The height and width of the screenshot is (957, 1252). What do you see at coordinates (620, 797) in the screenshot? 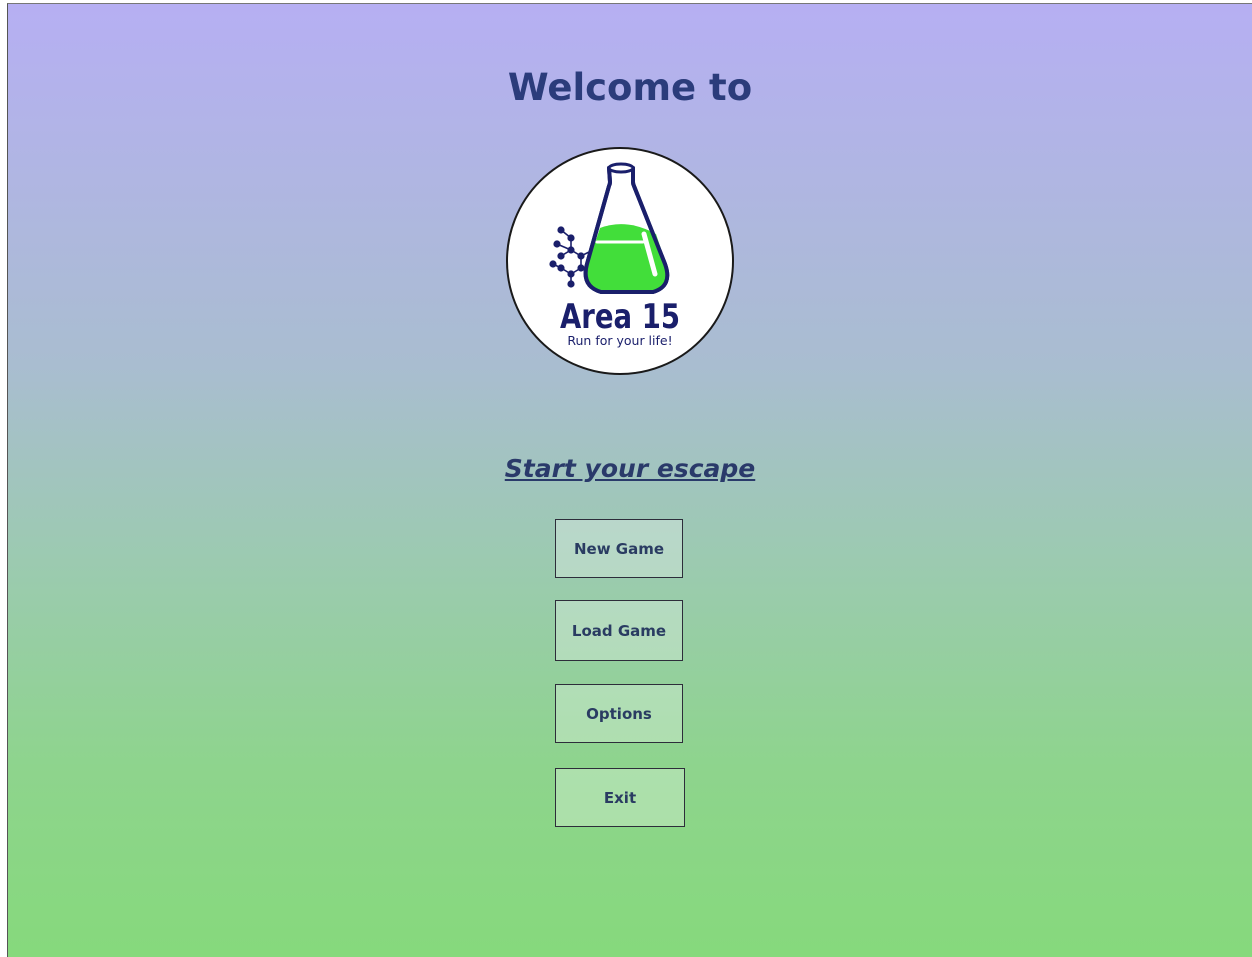
I see `exit-button: Exit` at bounding box center [620, 797].